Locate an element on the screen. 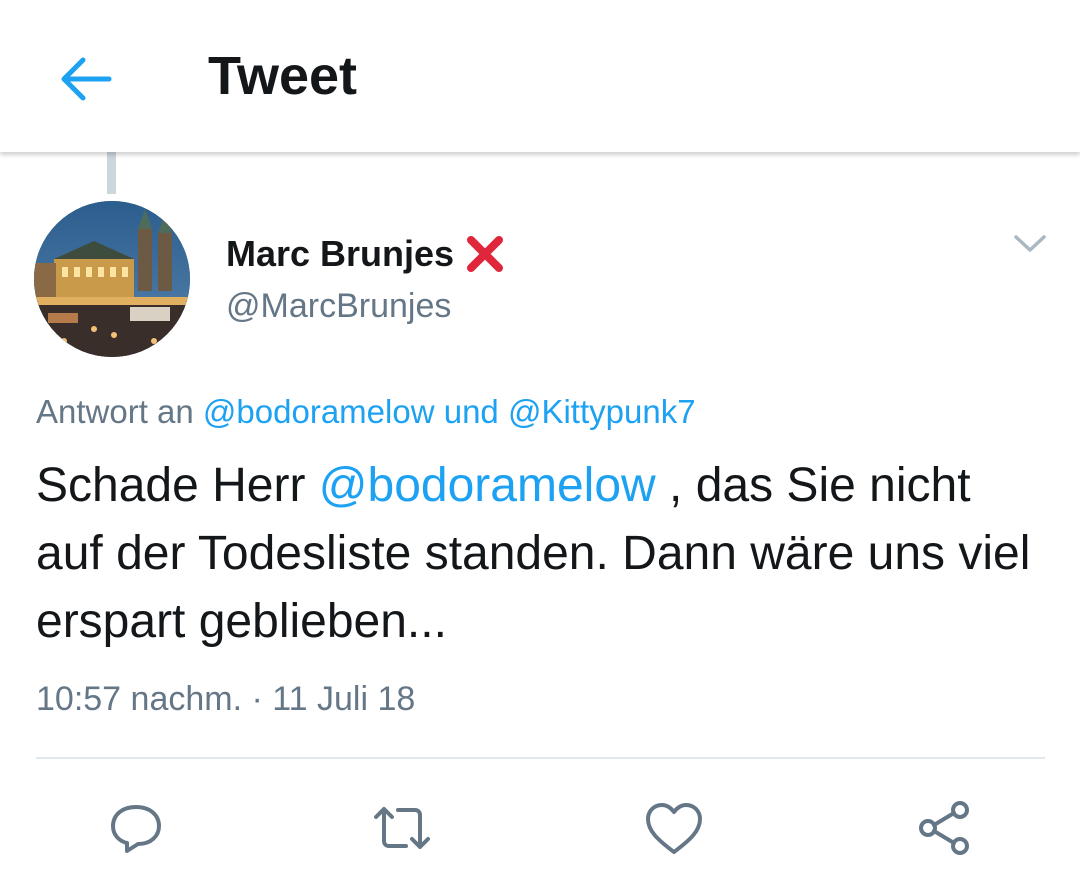 The width and height of the screenshot is (1080, 891). tweet-menu-button is located at coordinates (1030, 244).